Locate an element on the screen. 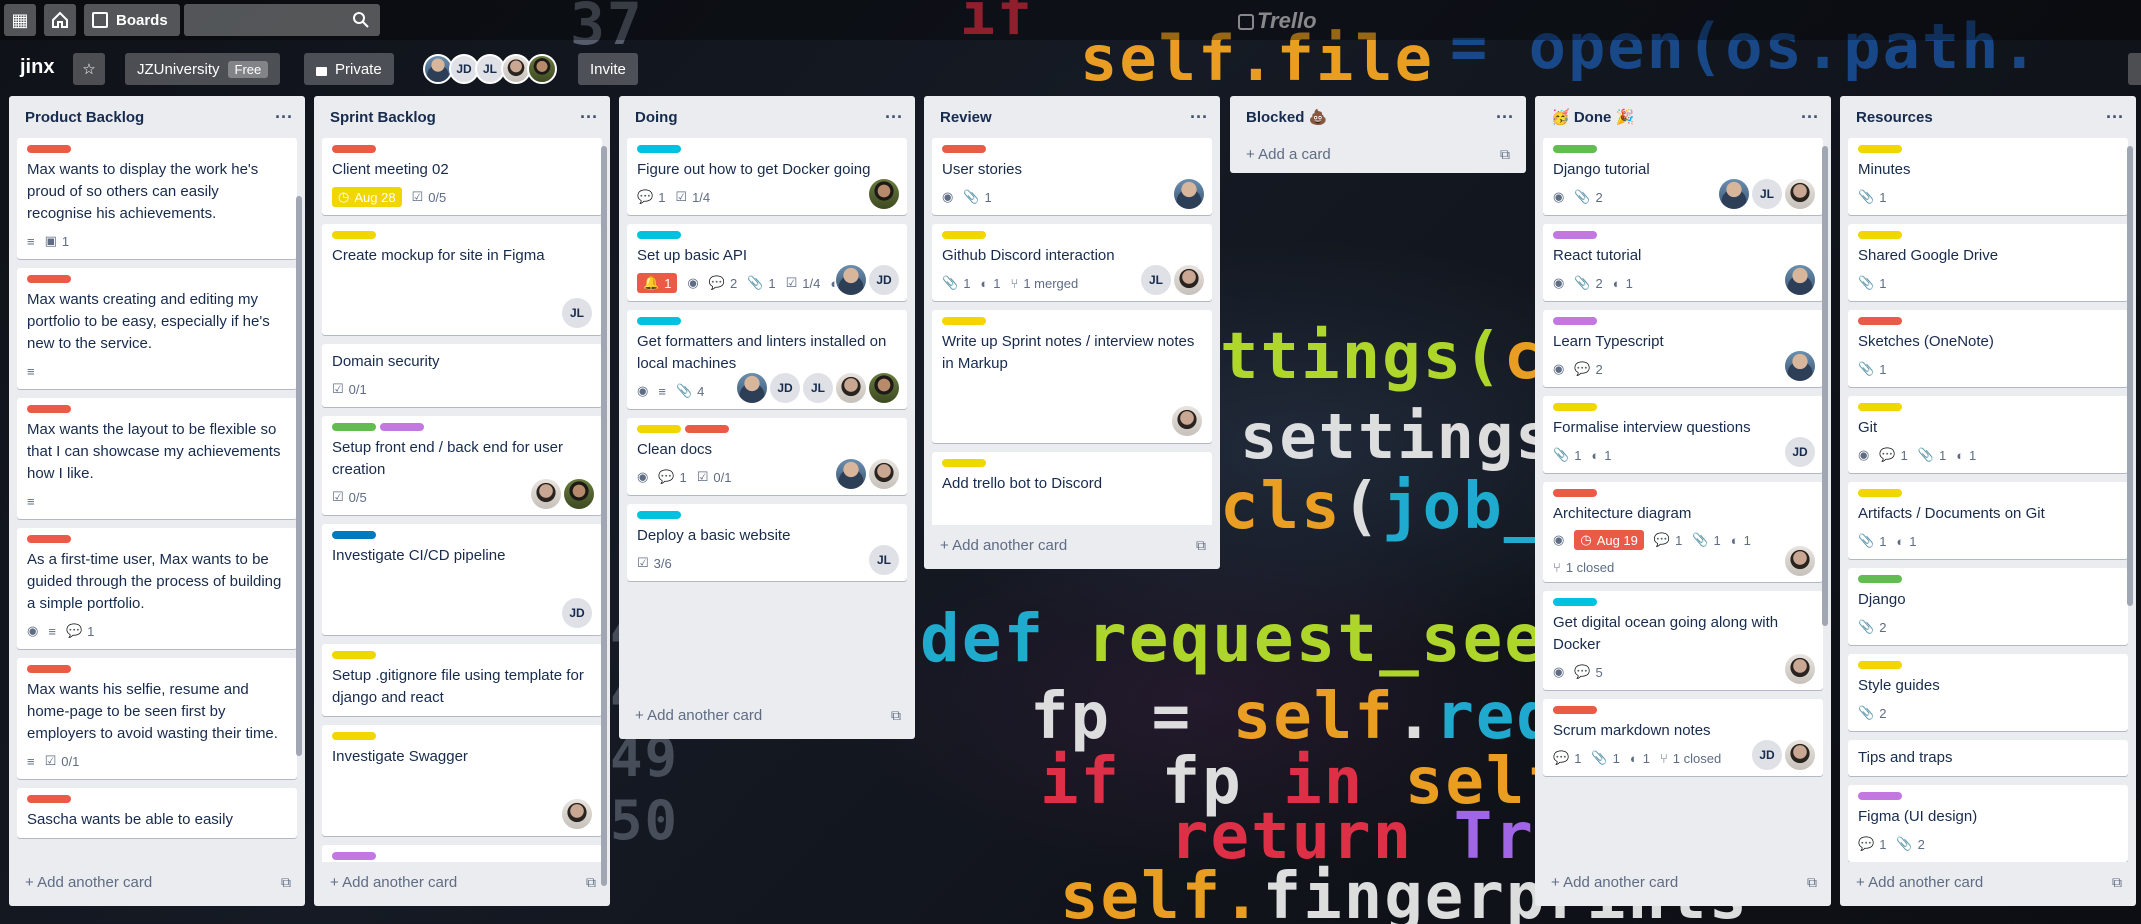 This screenshot has width=2141, height=924. card: Style guides 📎 2 is located at coordinates (1988, 692).